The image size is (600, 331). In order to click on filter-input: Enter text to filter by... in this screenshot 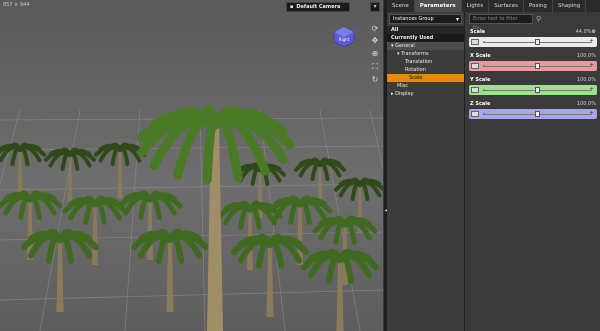, I will do `click(501, 22)`.